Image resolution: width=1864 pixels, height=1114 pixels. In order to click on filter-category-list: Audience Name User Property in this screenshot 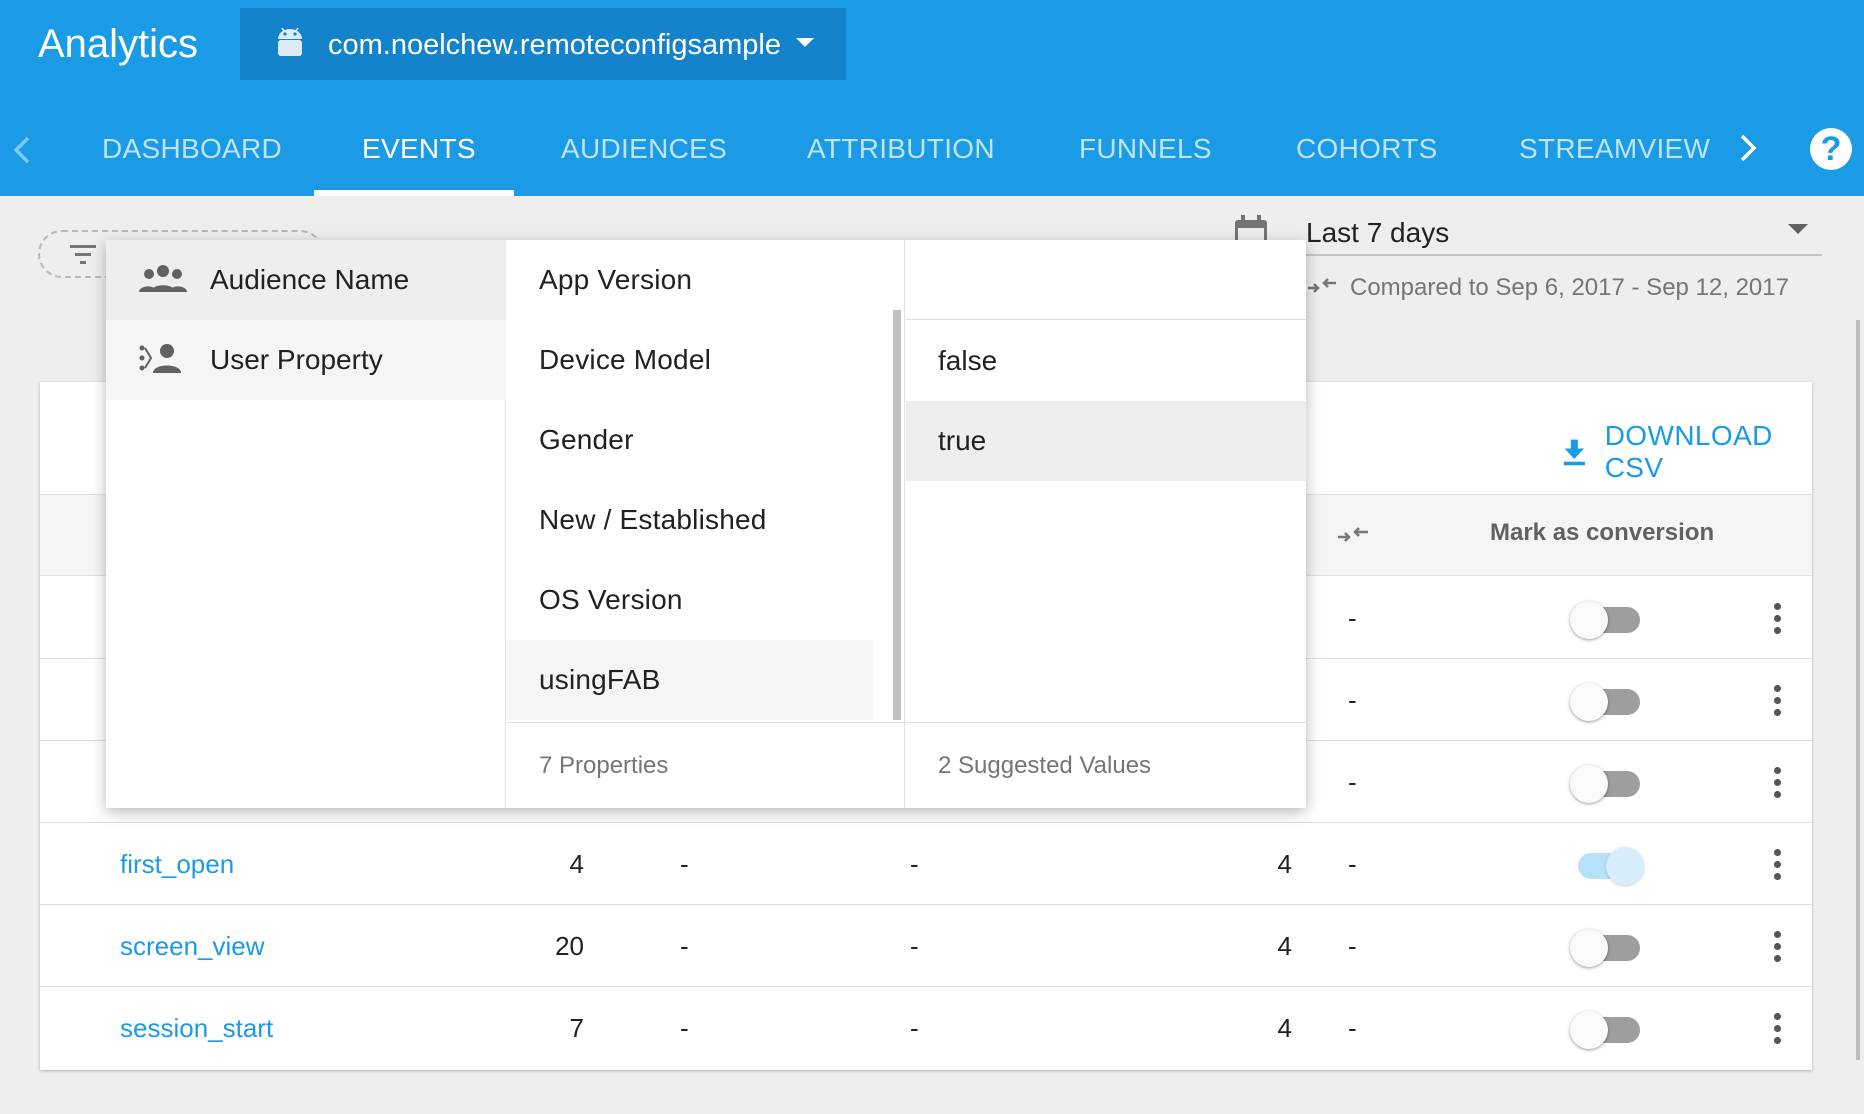, I will do `click(306, 524)`.